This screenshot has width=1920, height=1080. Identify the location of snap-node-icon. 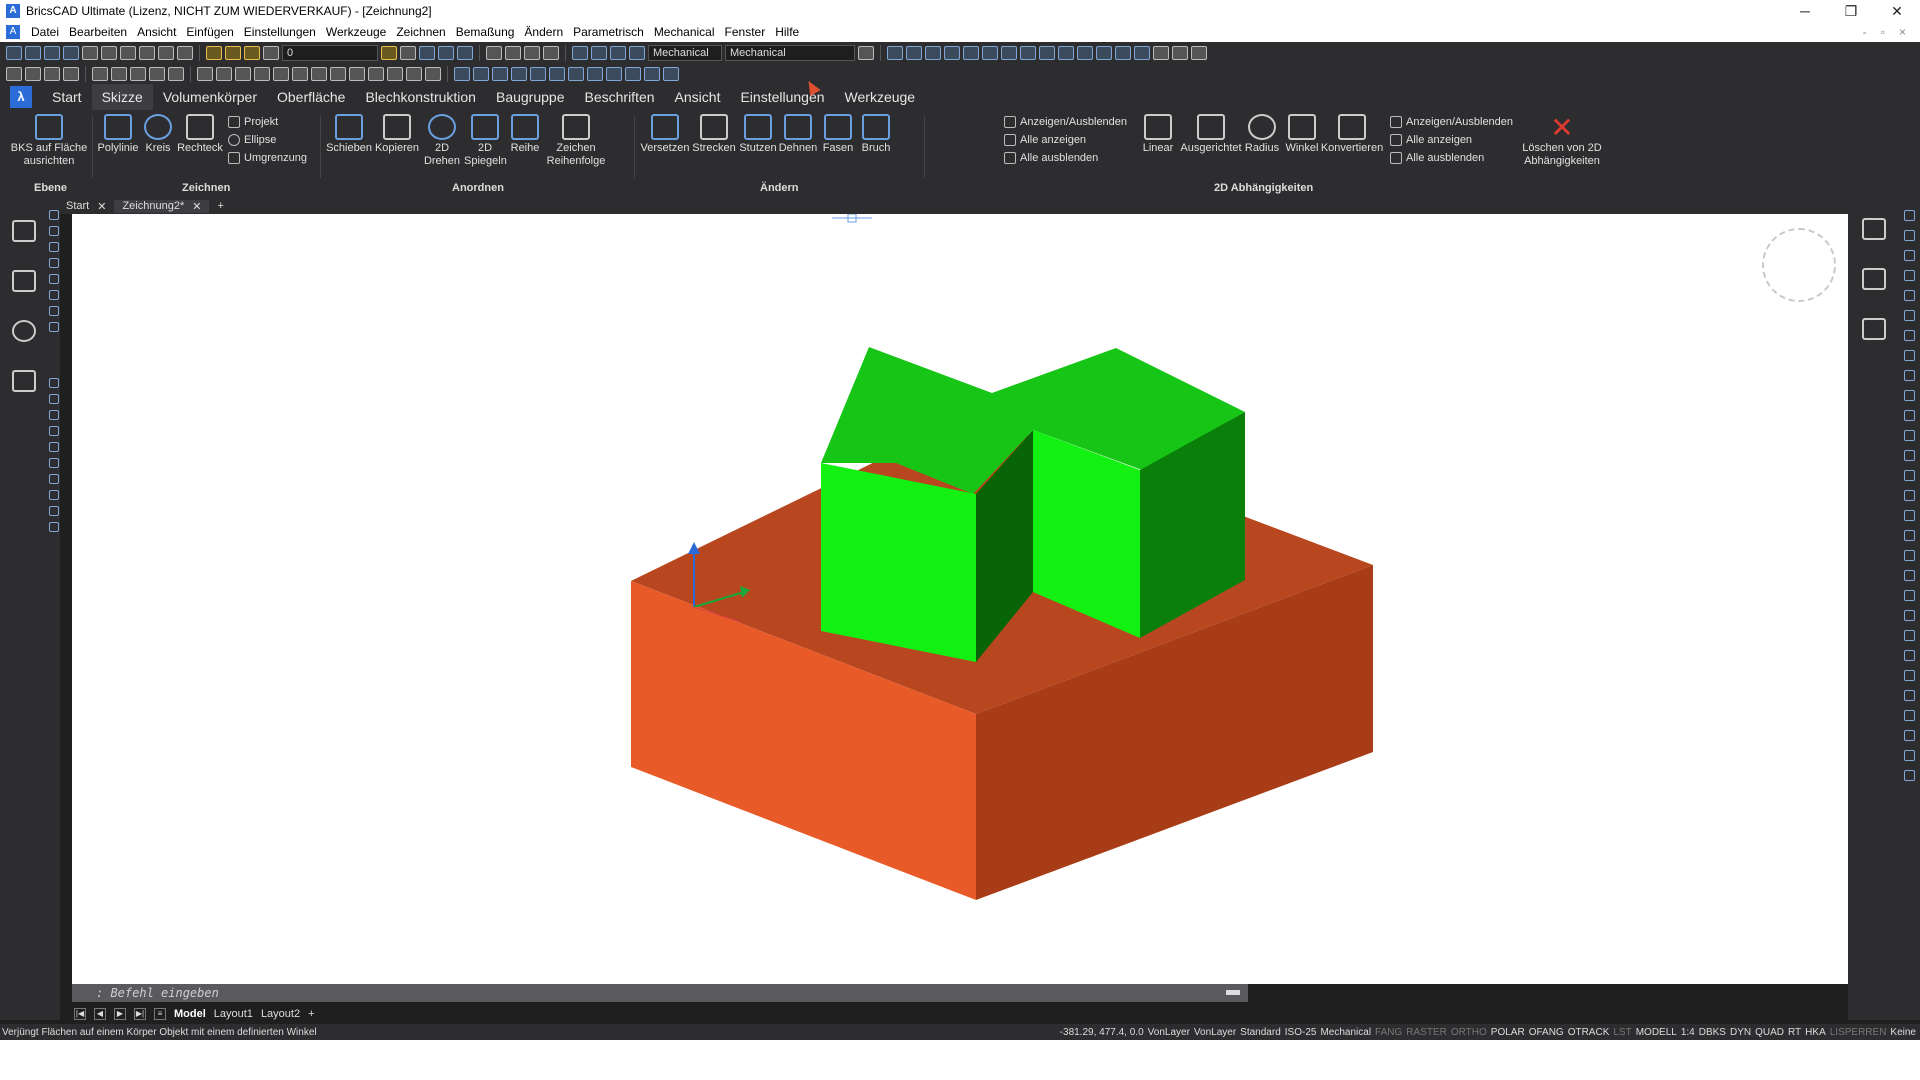
(952, 53).